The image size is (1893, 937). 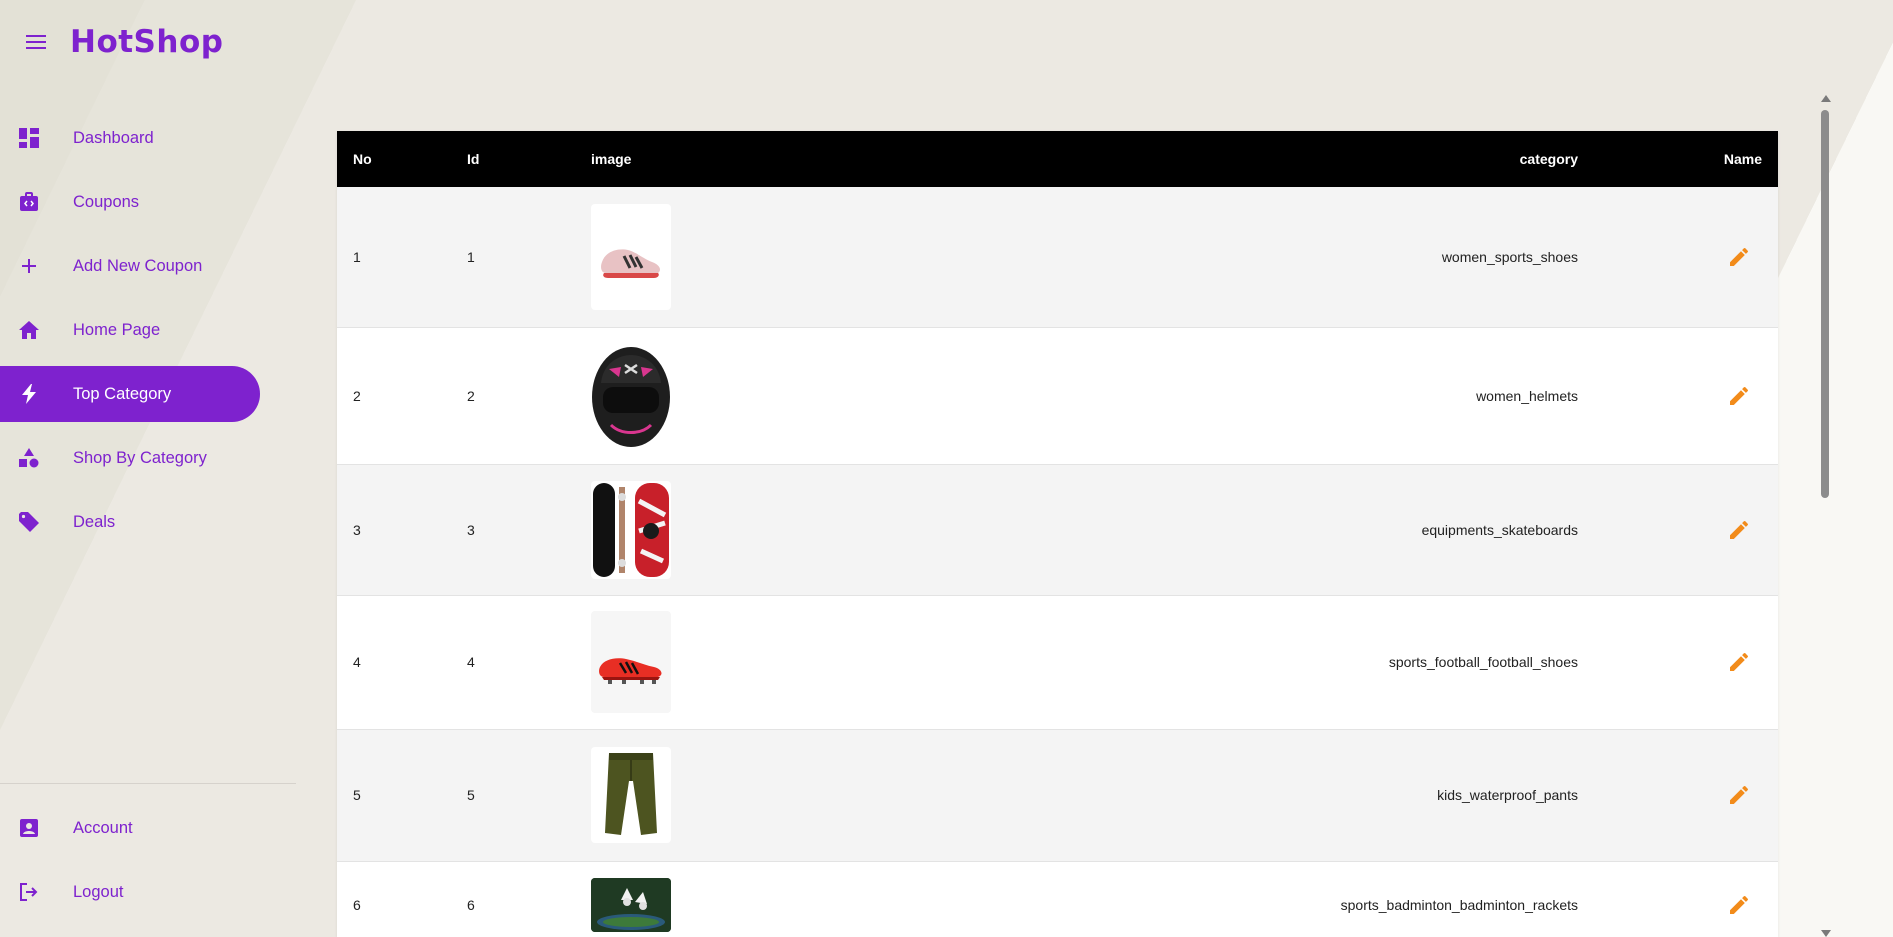 I want to click on scroll-down-arrow-icon, so click(x=1826, y=933).